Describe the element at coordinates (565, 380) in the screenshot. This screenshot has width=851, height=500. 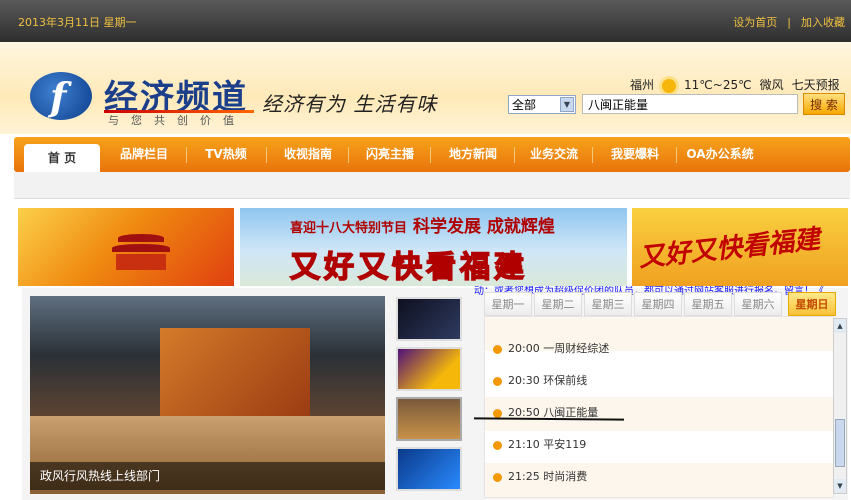
I see `schedule-title: 环保前线` at that location.